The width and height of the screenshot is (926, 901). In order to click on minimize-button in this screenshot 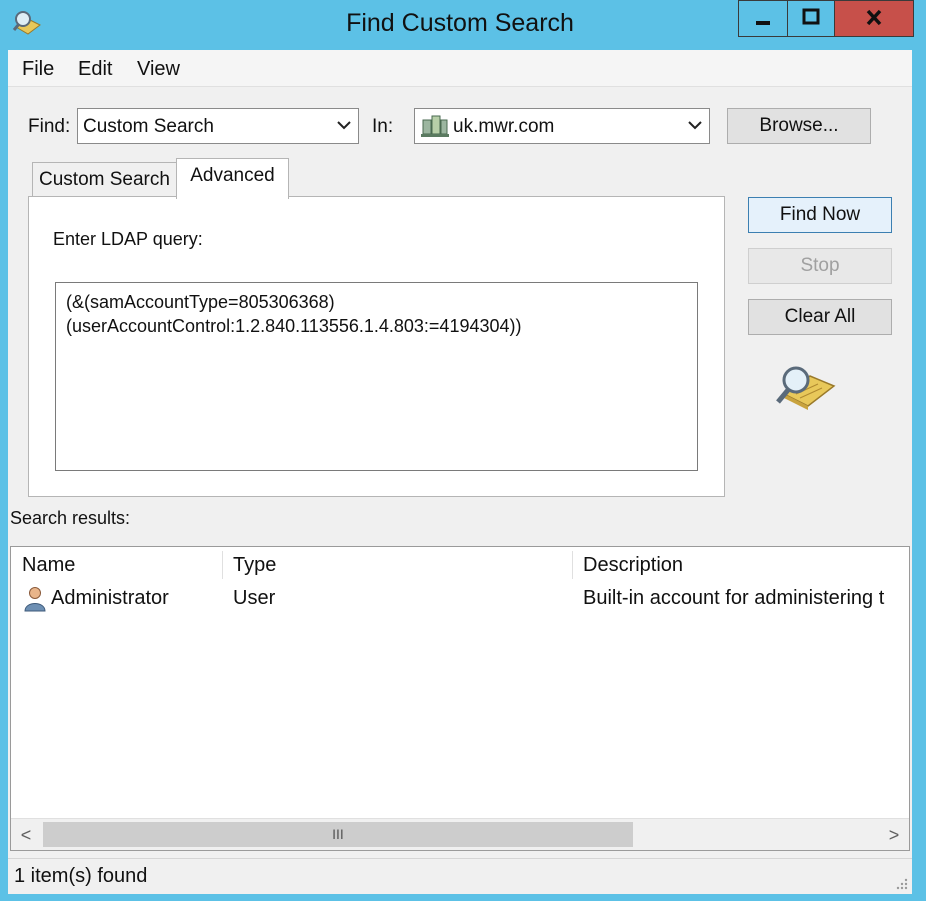, I will do `click(763, 18)`.